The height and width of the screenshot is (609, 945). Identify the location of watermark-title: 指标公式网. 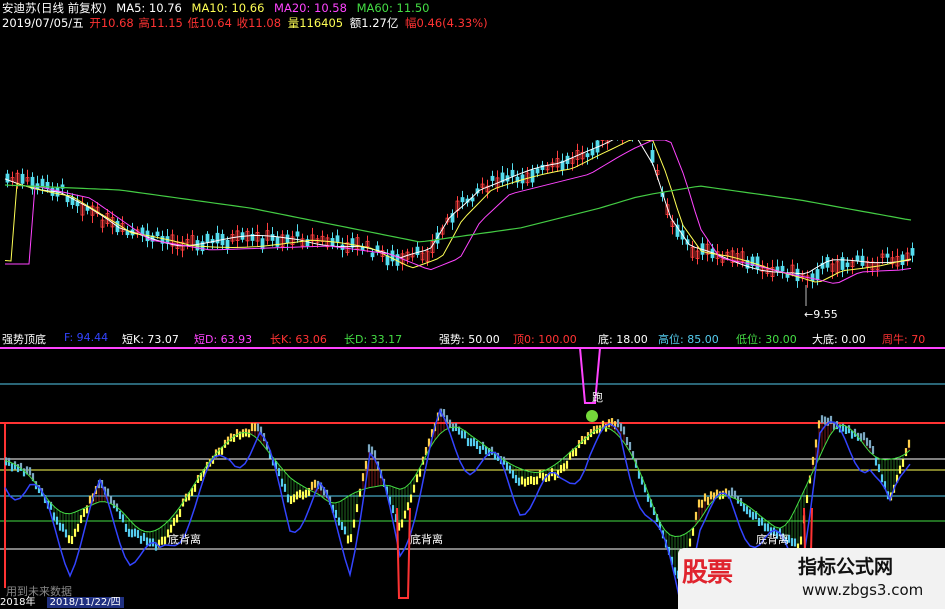
(846, 567).